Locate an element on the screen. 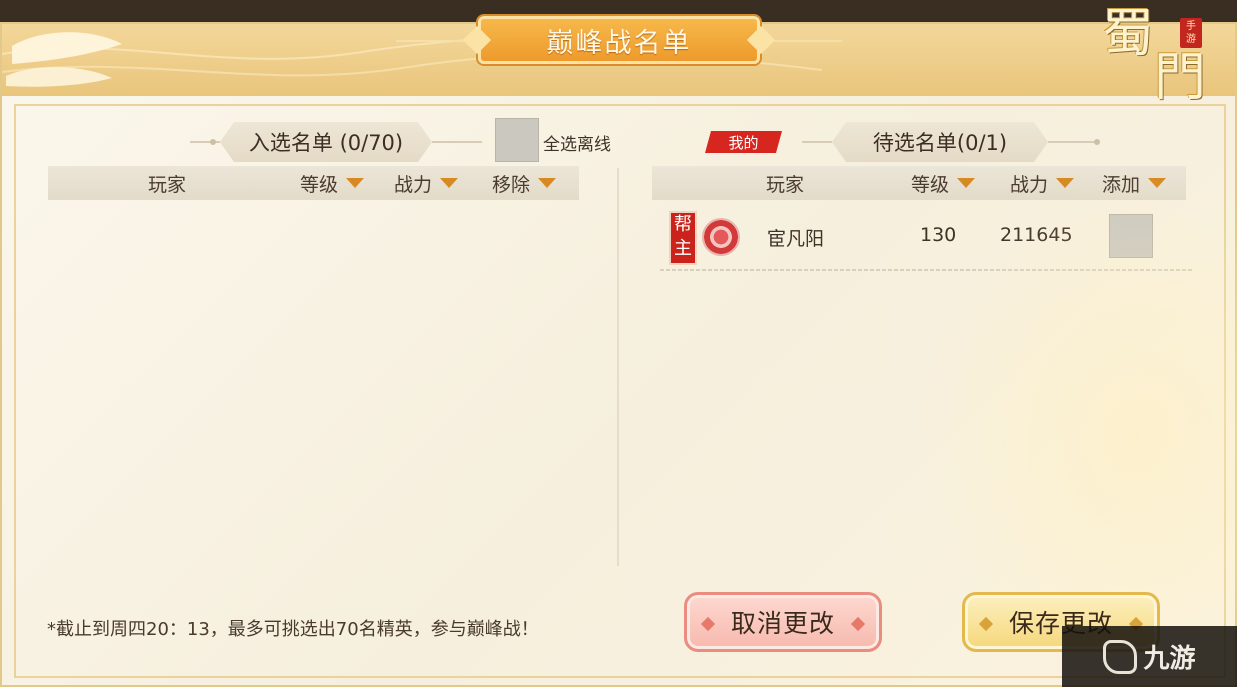 Image resolution: width=1237 pixels, height=687 pixels. page-title: 巅峰战名单 is located at coordinates (619, 43).